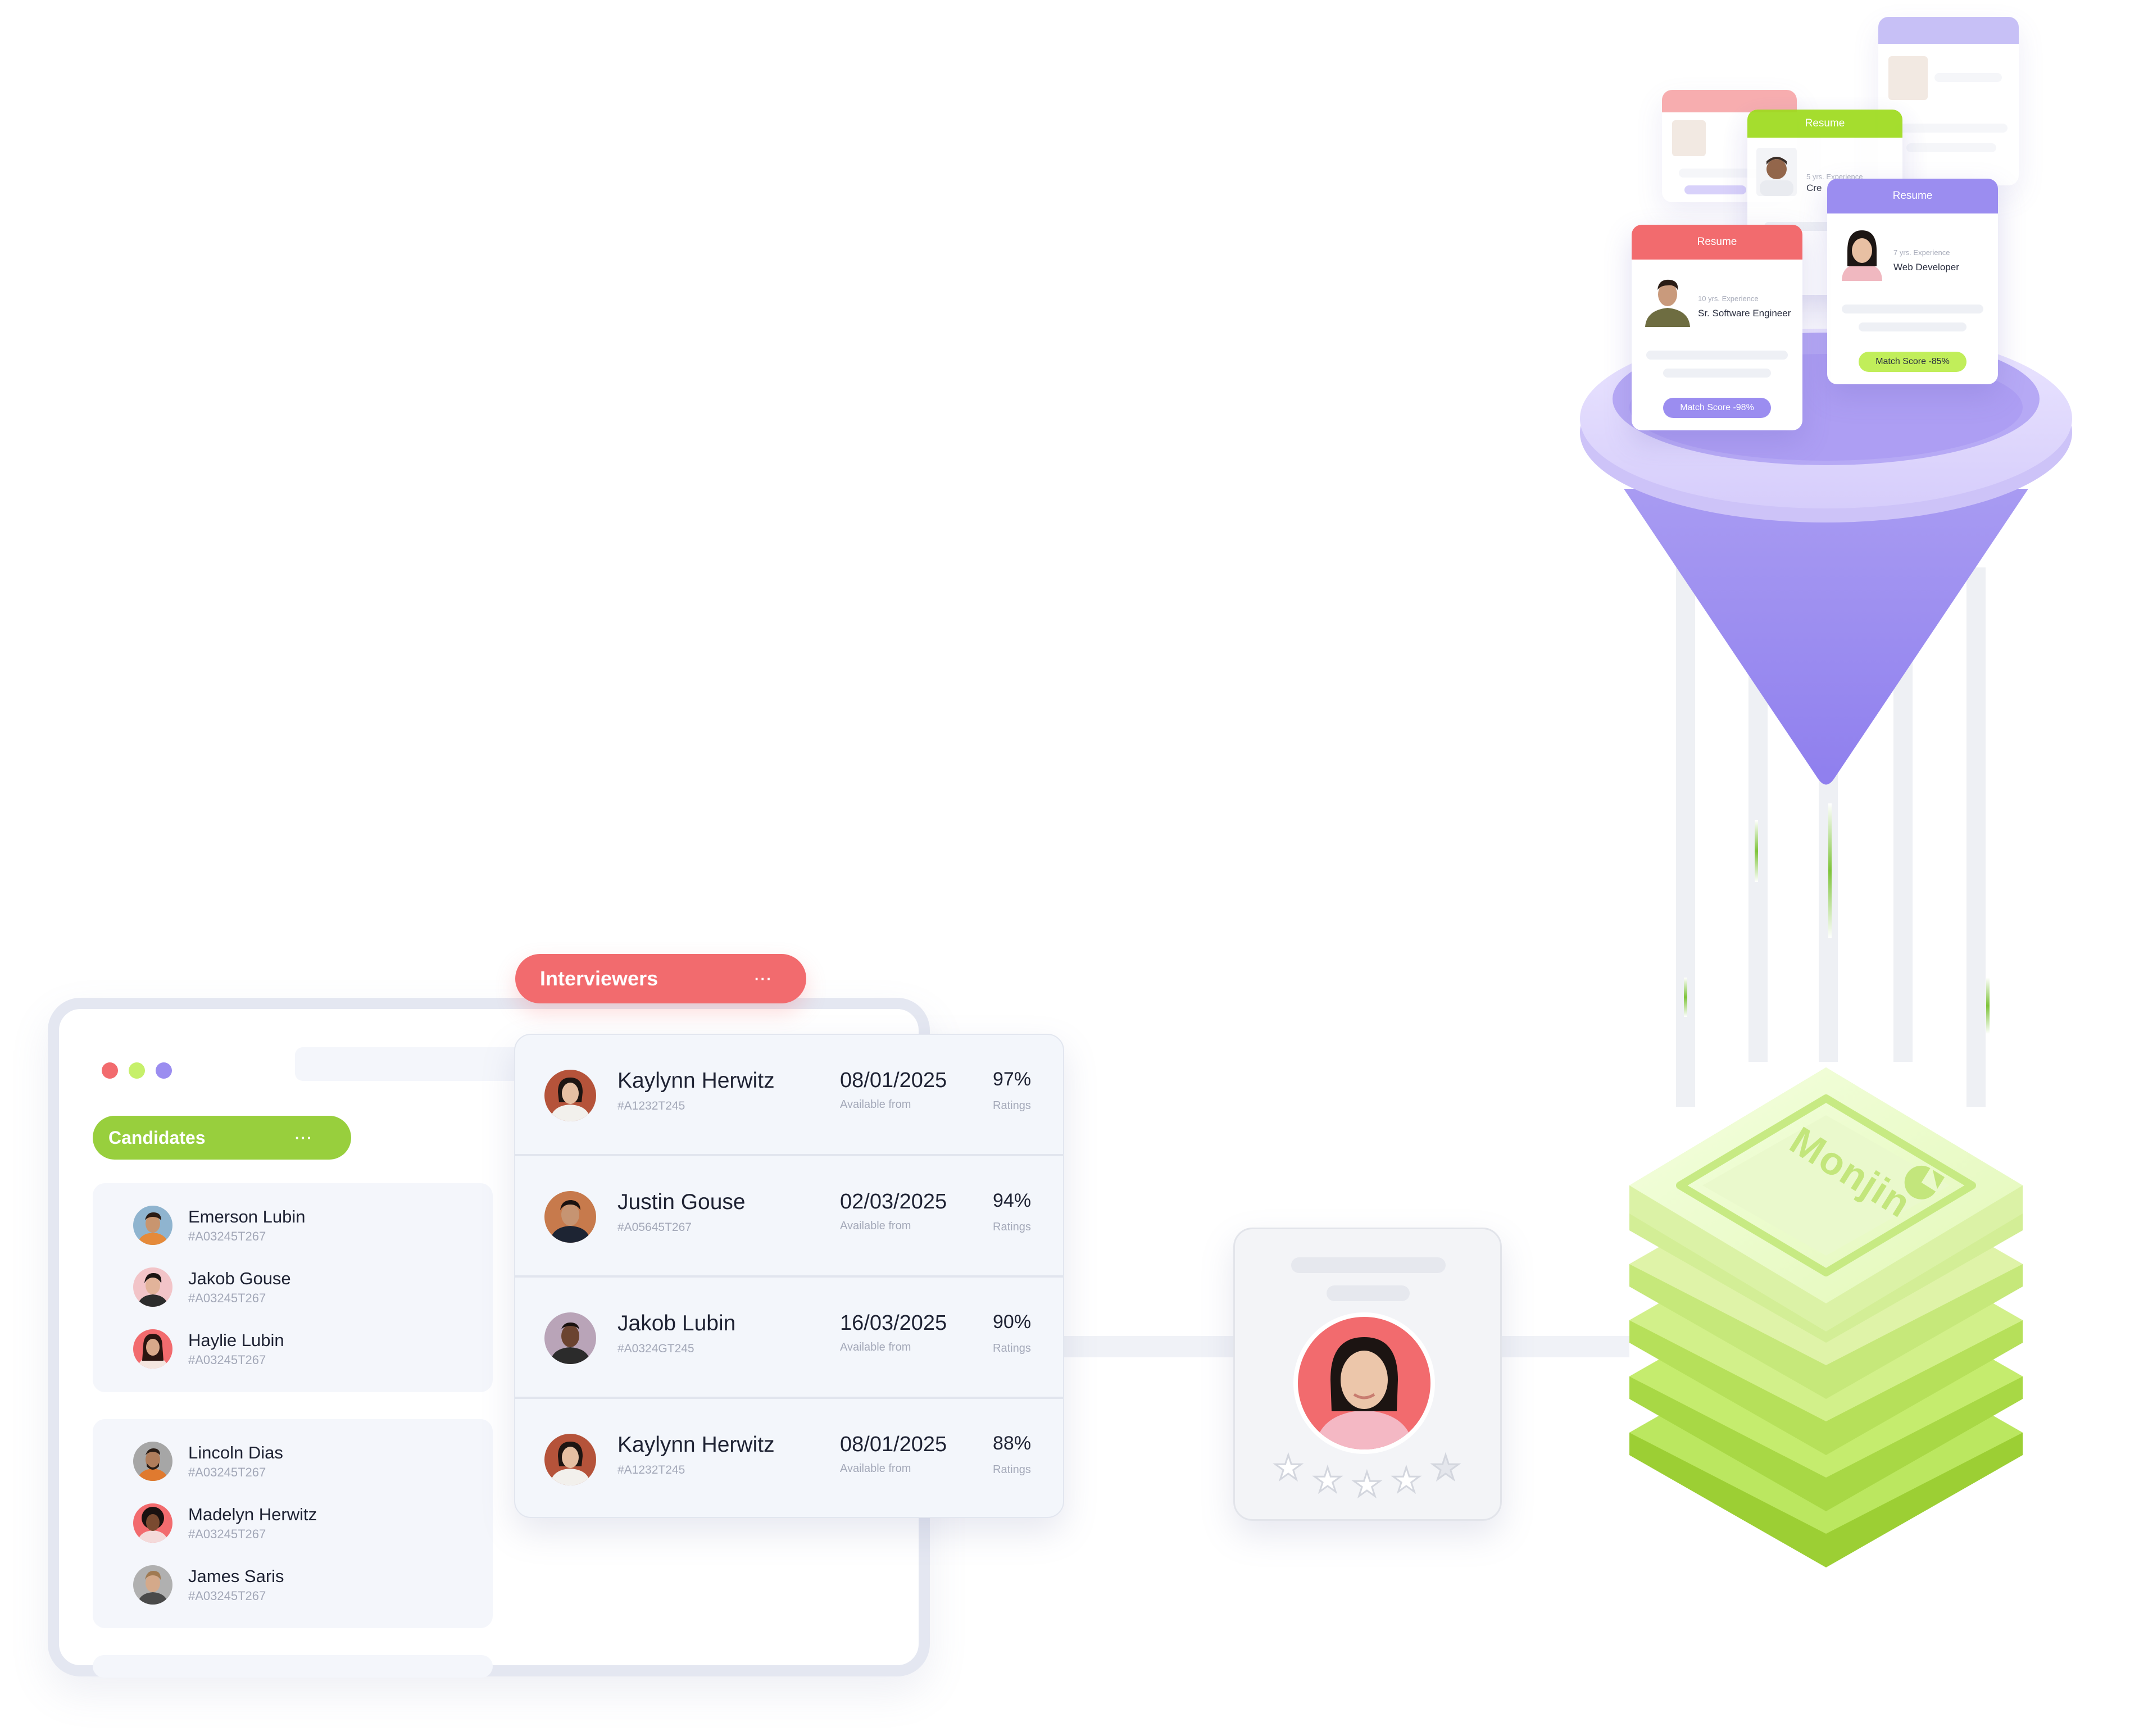 The width and height of the screenshot is (2130, 1736). Describe the element at coordinates (1013, 1079) in the screenshot. I see `rating-value: 97%` at that location.